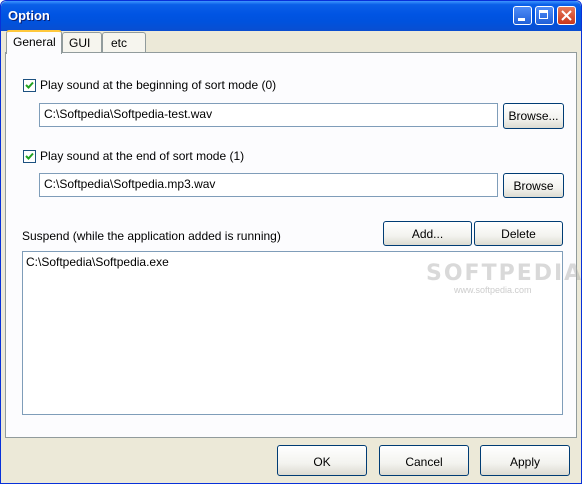 The width and height of the screenshot is (582, 484). Describe the element at coordinates (424, 460) in the screenshot. I see `cancel-button: Cancel` at that location.